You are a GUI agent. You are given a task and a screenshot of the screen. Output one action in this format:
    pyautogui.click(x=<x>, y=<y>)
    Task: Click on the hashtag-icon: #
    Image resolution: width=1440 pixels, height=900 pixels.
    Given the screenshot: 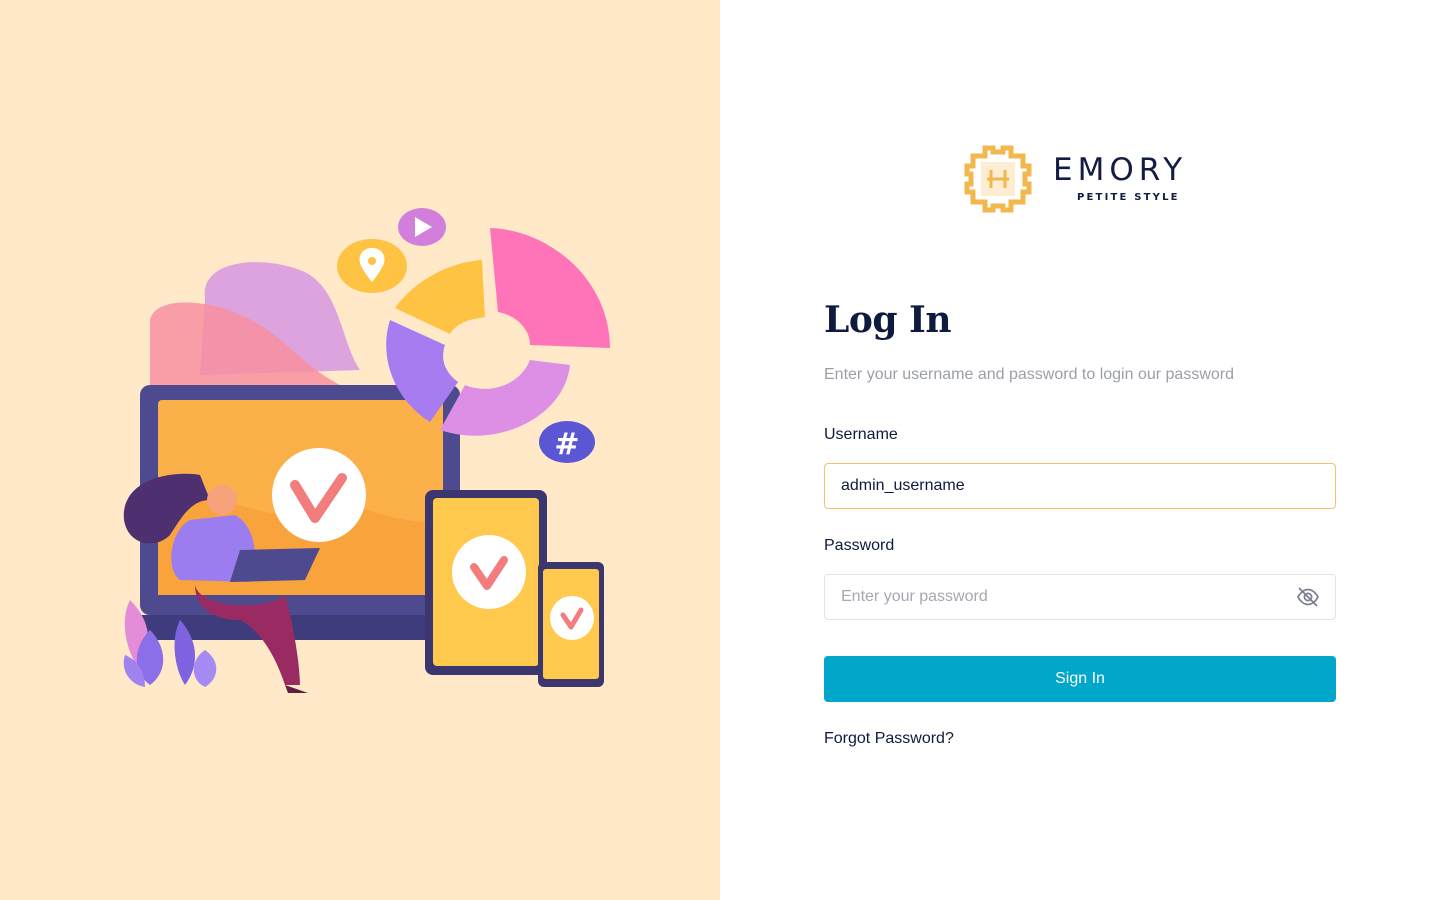 What is the action you would take?
    pyautogui.click(x=566, y=444)
    